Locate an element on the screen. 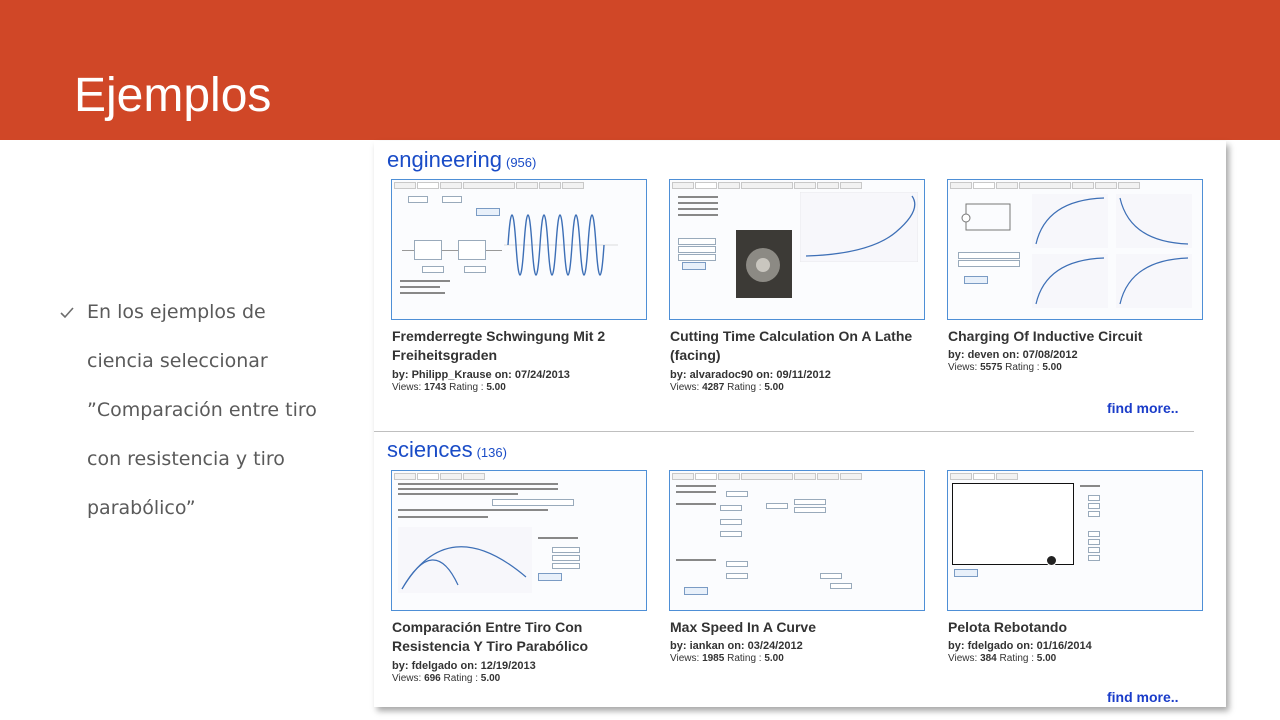  author-link: alvaradoc90 is located at coordinates (722, 375).